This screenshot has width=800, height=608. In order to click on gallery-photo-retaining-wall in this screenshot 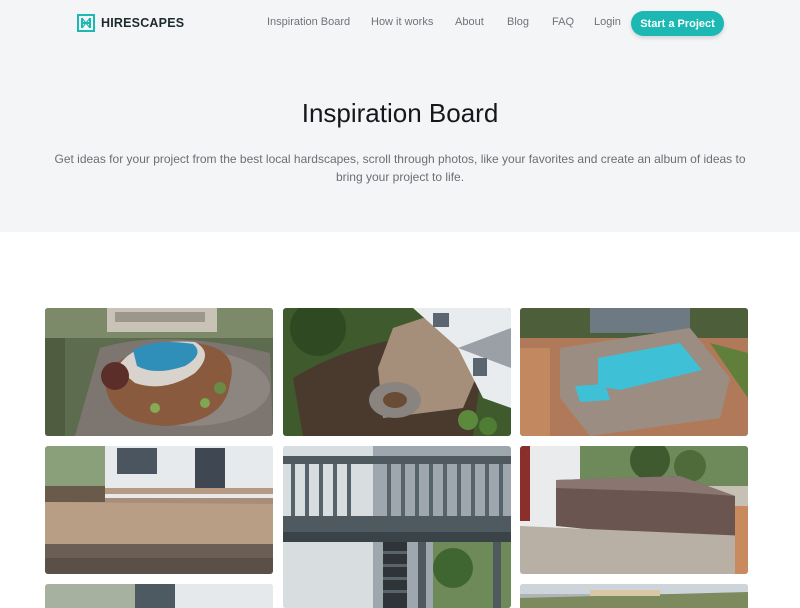, I will do `click(634, 510)`.